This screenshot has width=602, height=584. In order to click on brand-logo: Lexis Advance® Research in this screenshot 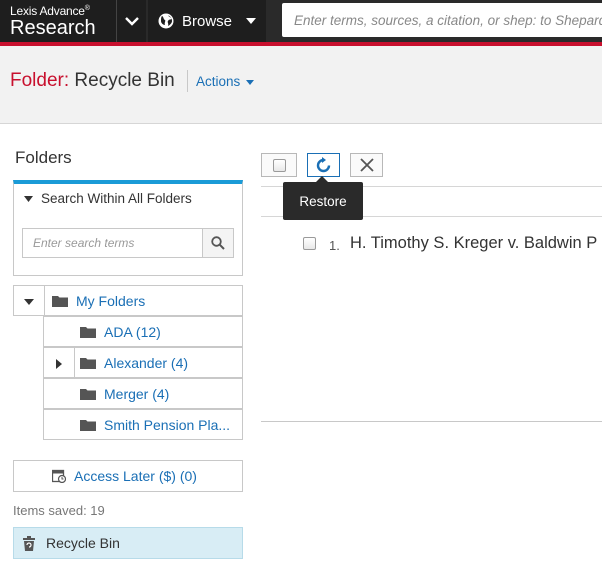, I will do `click(58, 21)`.